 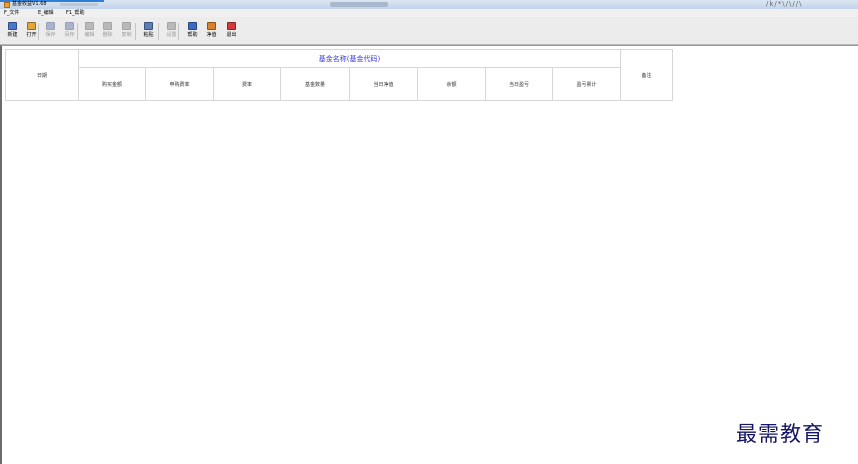 I want to click on help-book-icon, so click(x=192, y=26).